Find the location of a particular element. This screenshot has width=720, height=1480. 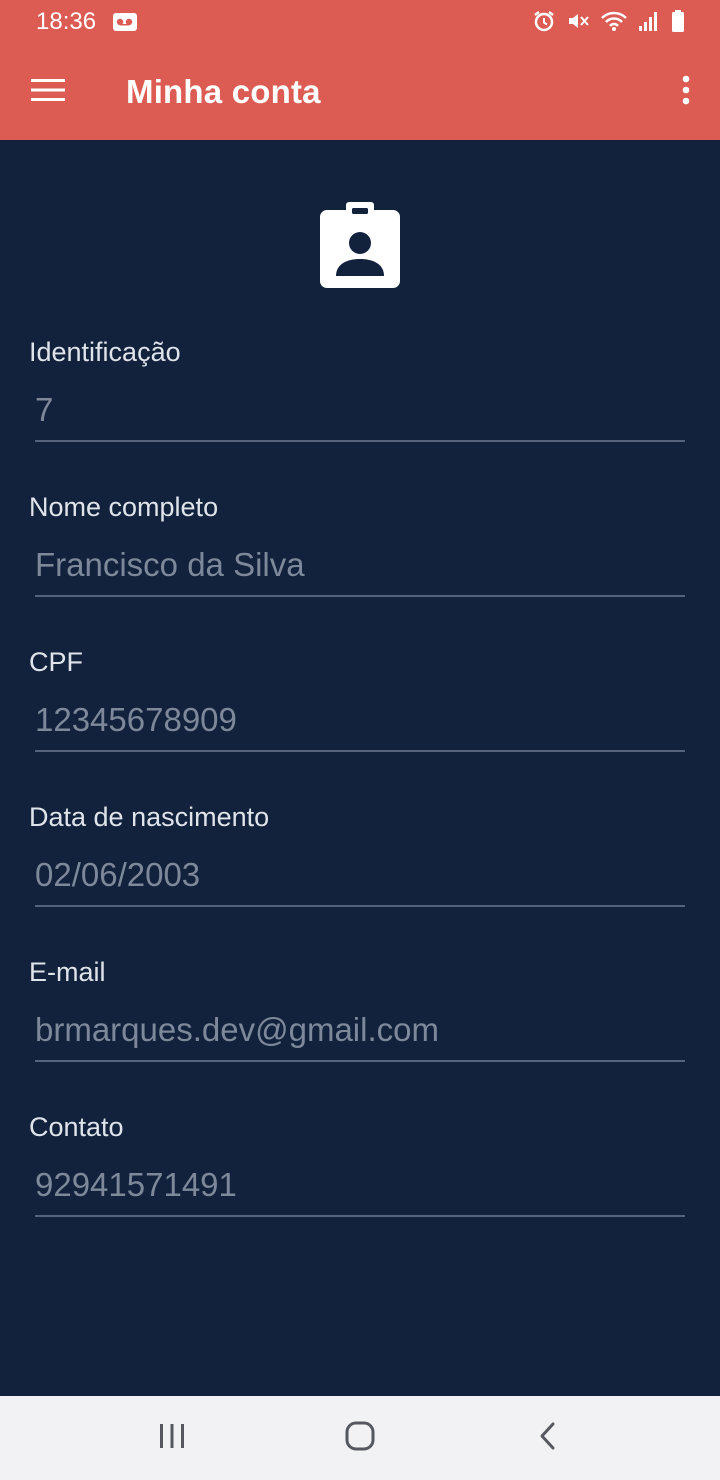

hamburger-menu-icon is located at coordinates (48, 92).